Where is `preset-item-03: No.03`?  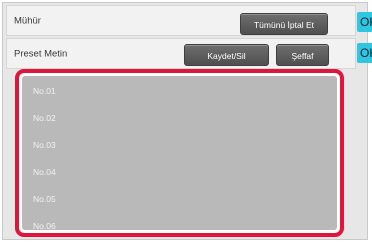 preset-item-03: No.03 is located at coordinates (44, 145).